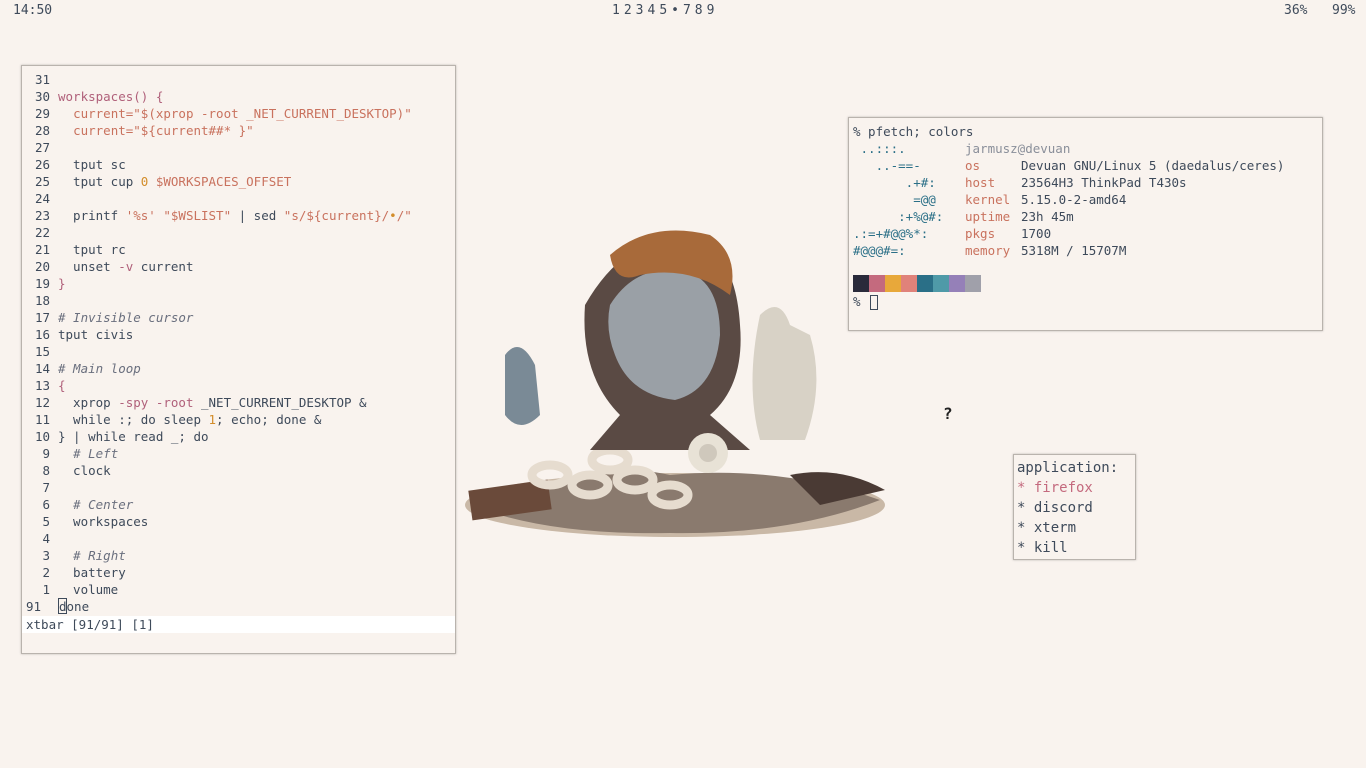 Image resolution: width=1366 pixels, height=768 pixels. I want to click on ascii-logo-line: .+#:, so click(894, 182).